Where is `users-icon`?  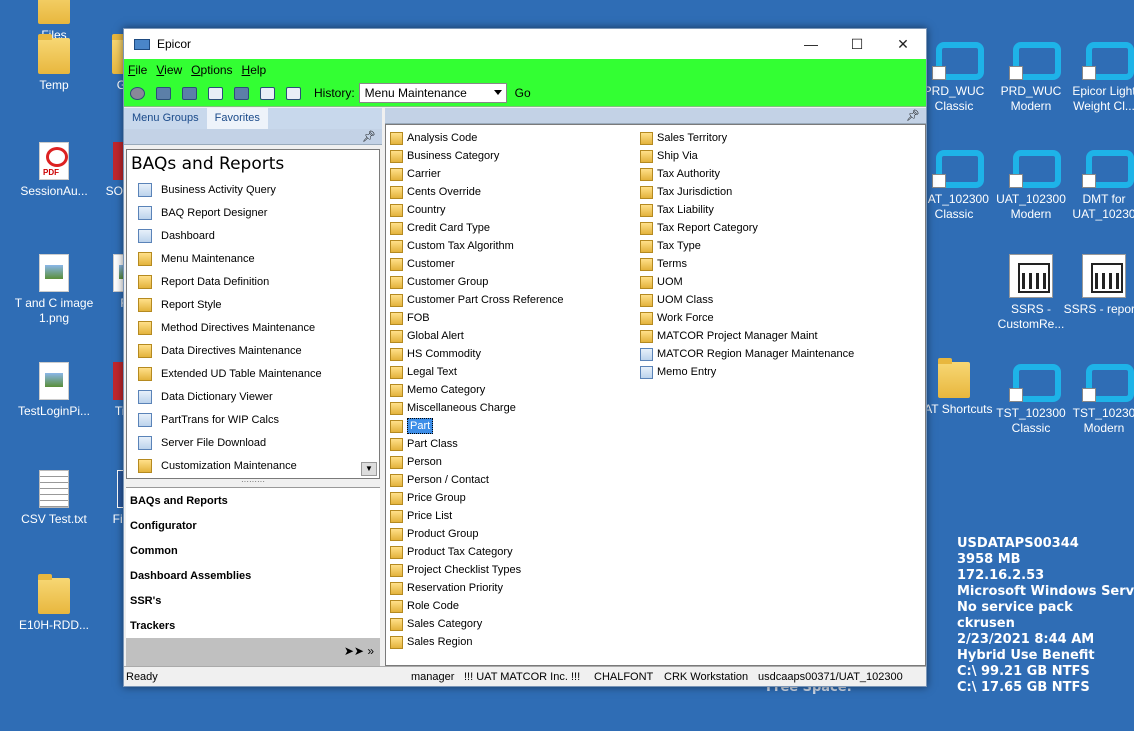 users-icon is located at coordinates (241, 93).